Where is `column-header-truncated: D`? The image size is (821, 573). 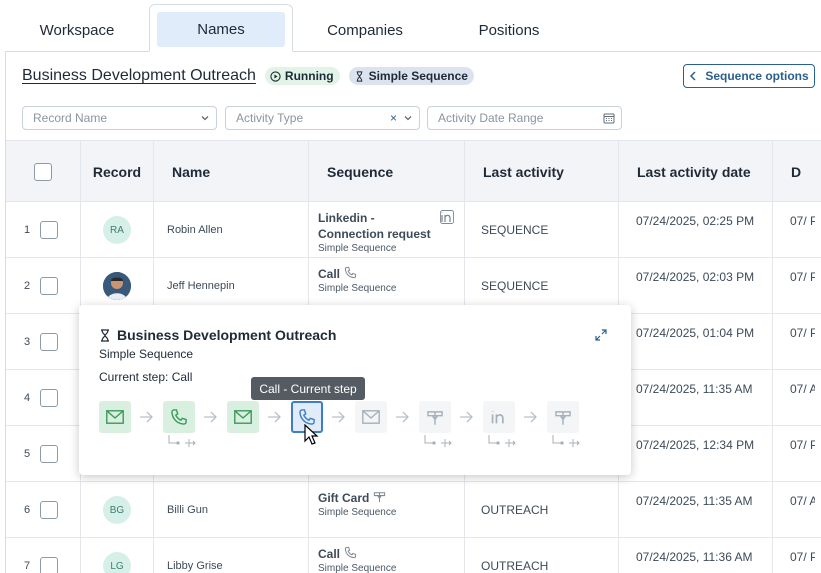
column-header-truncated: D is located at coordinates (796, 172).